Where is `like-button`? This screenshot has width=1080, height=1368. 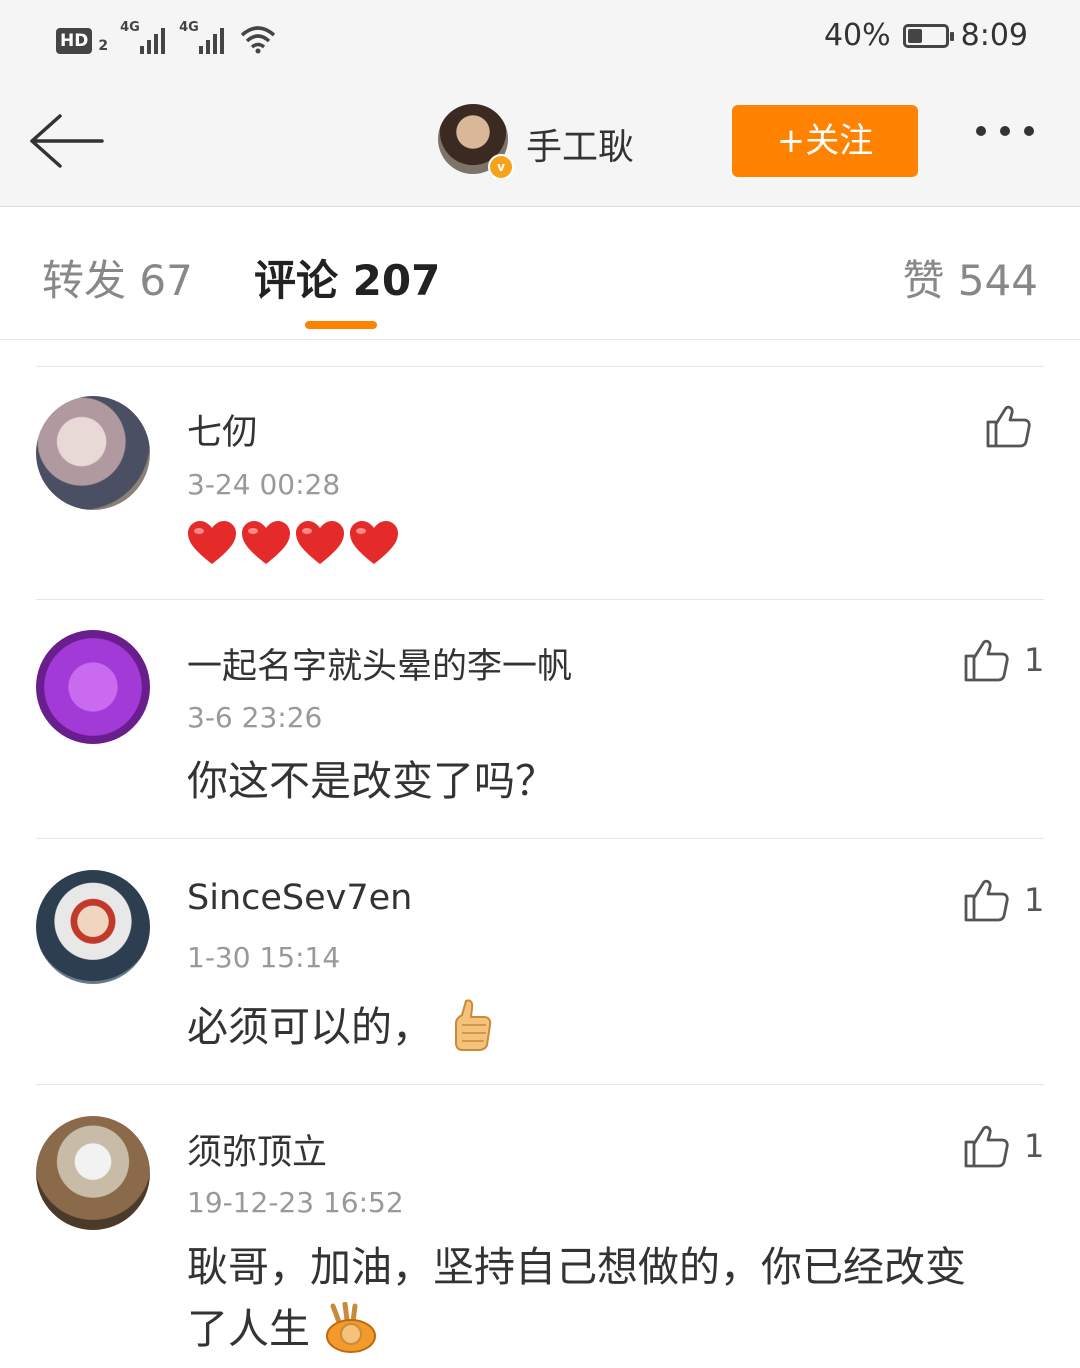
like-button is located at coordinates (1008, 426).